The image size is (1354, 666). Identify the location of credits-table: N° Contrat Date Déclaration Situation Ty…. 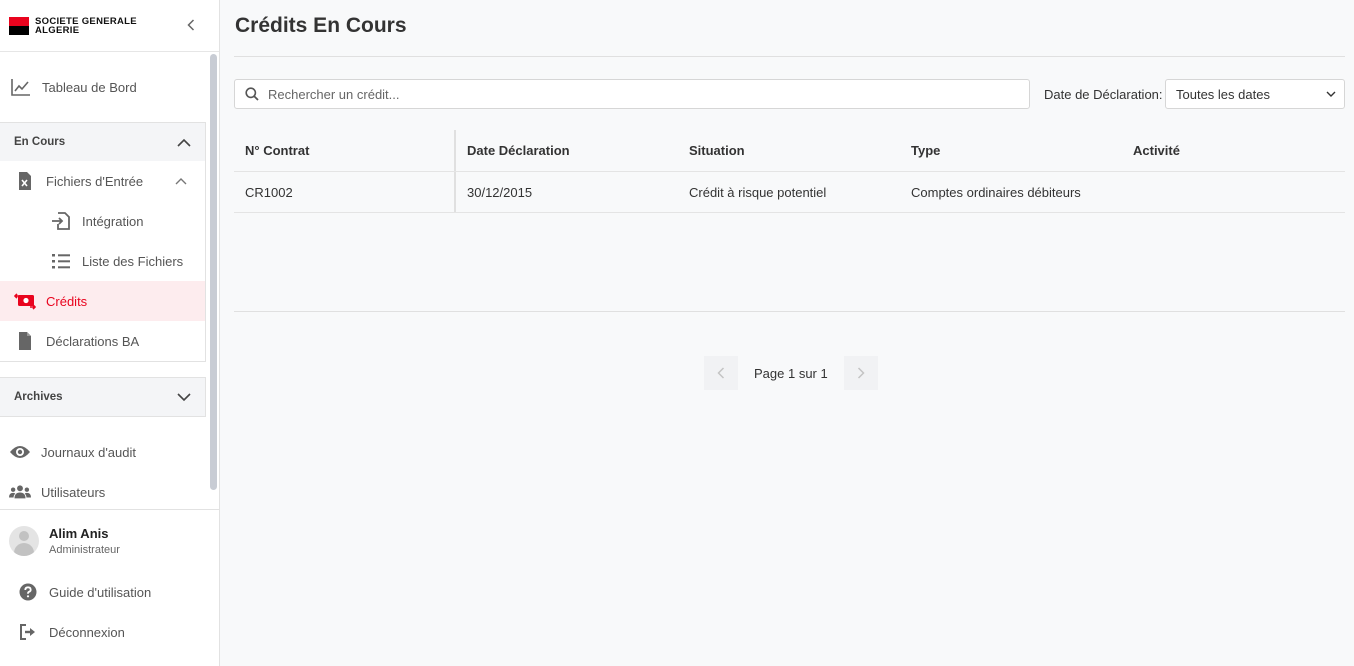
(789, 171).